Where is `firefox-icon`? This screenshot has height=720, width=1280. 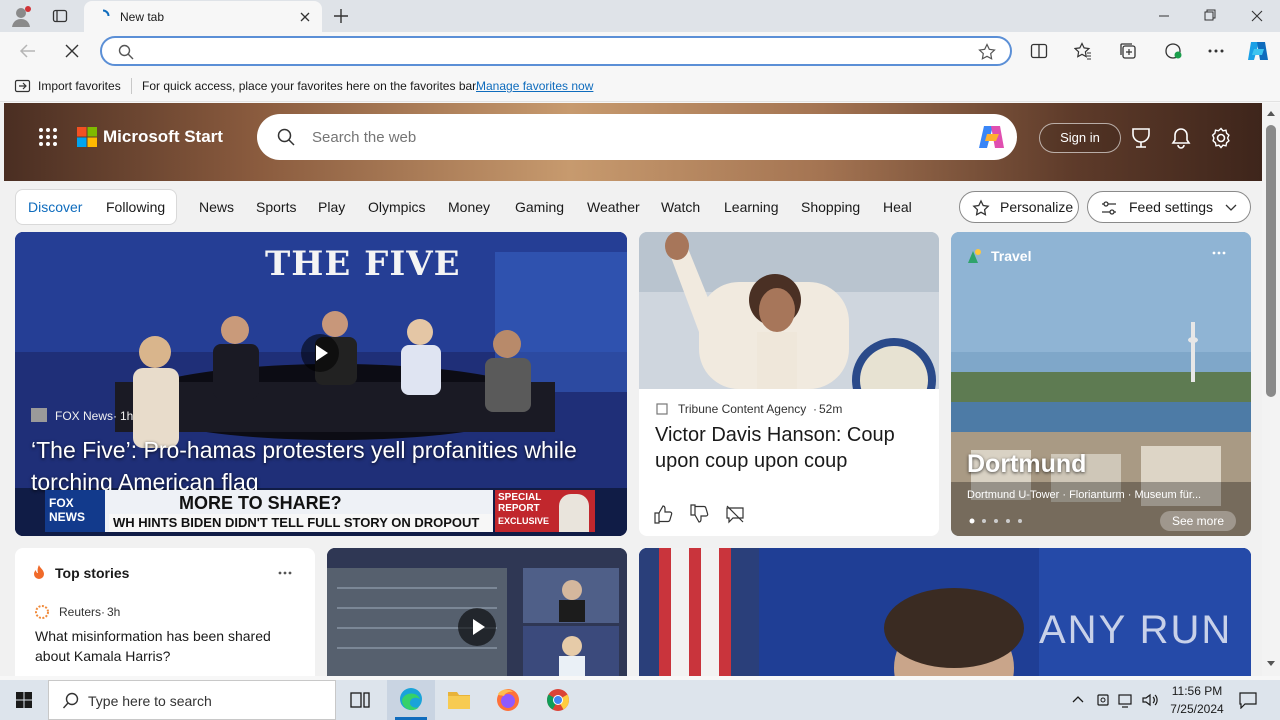
firefox-icon is located at coordinates (508, 700).